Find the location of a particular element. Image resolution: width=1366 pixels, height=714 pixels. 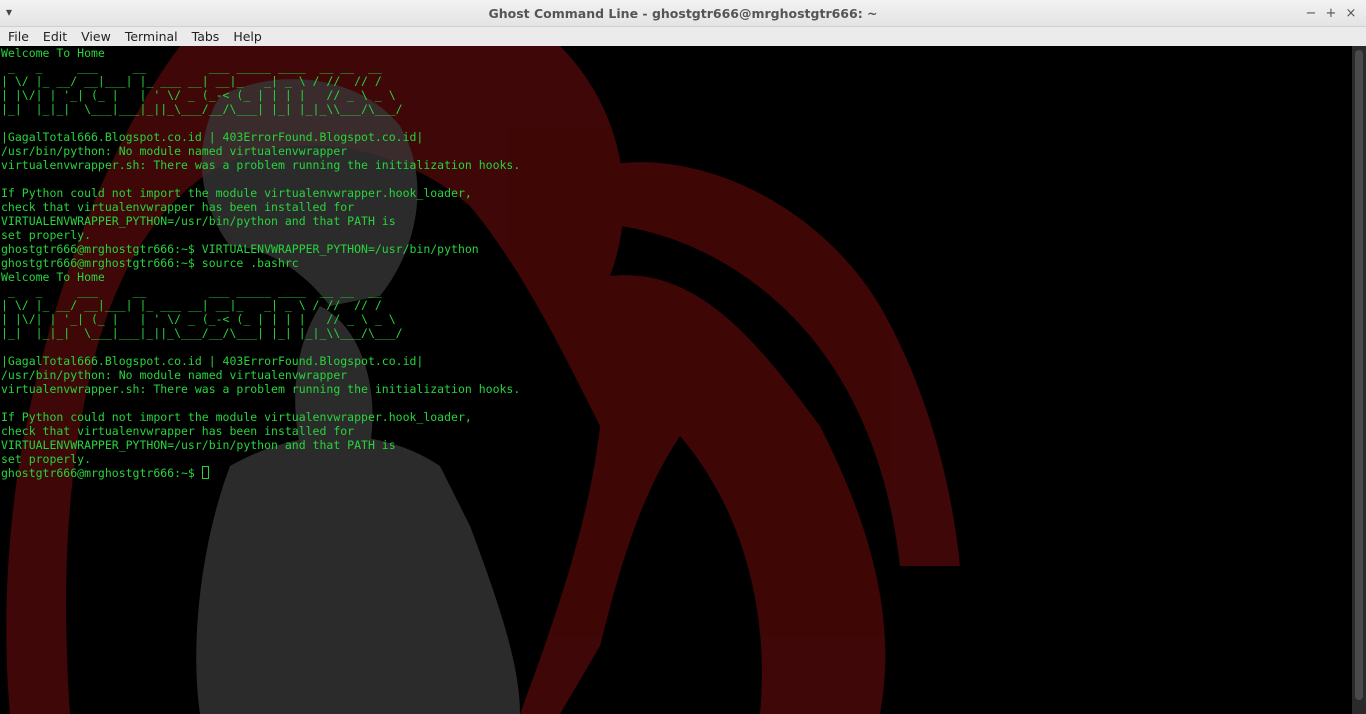

menu-tabs: Tabs is located at coordinates (206, 36).